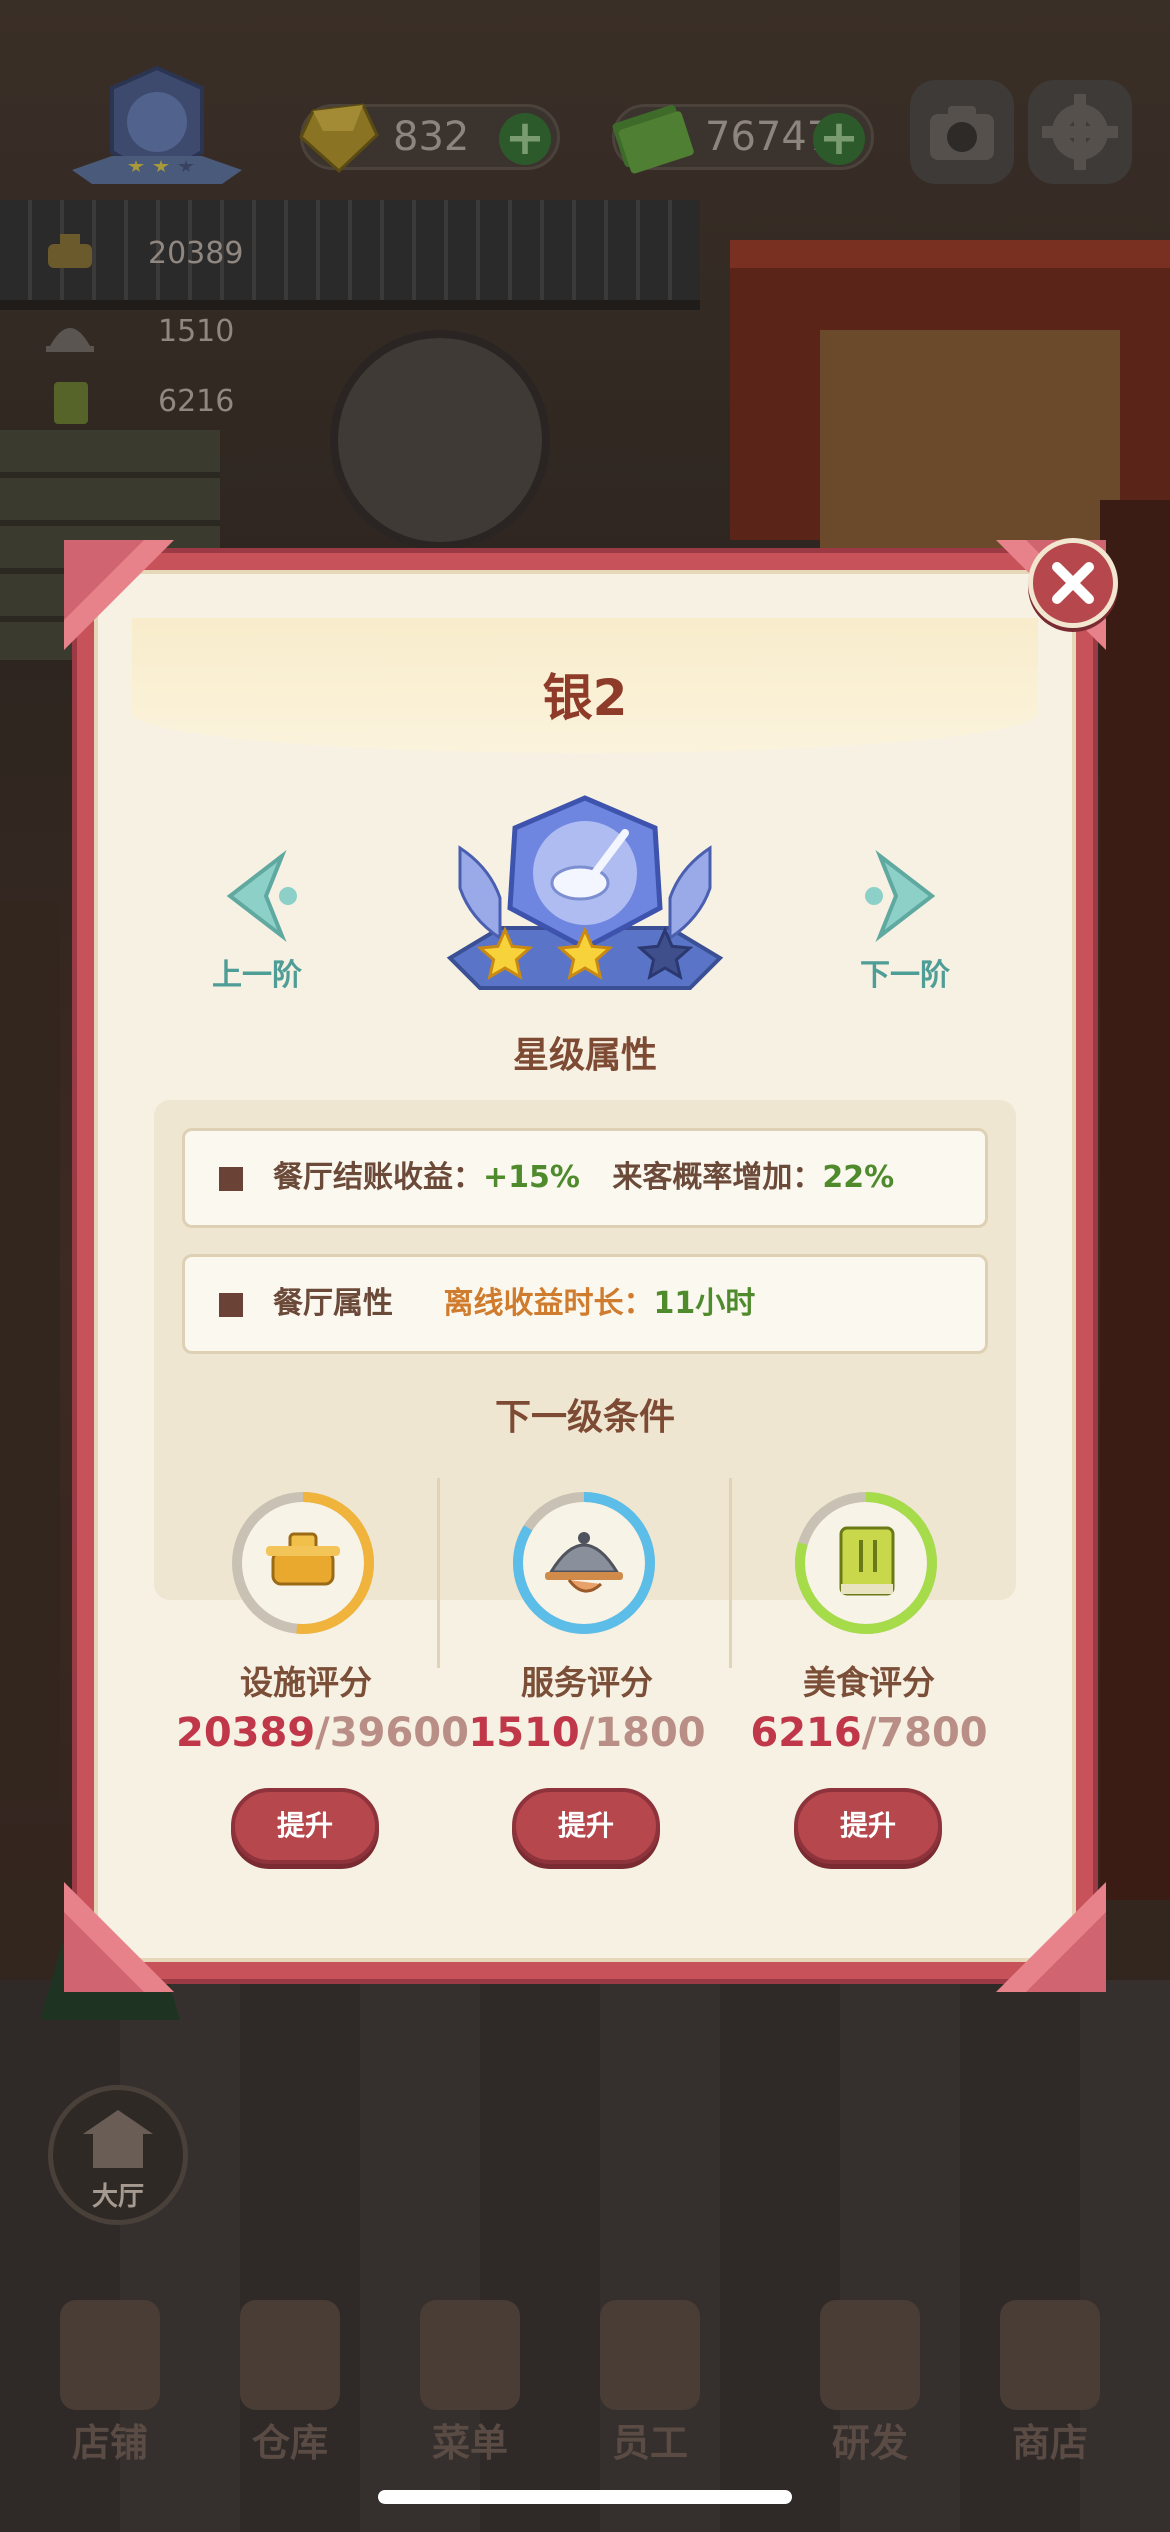  I want to click on checkout-attribute-row: 餐厅结账收益：+15% 来客概率增加：22%, so click(585, 1178).